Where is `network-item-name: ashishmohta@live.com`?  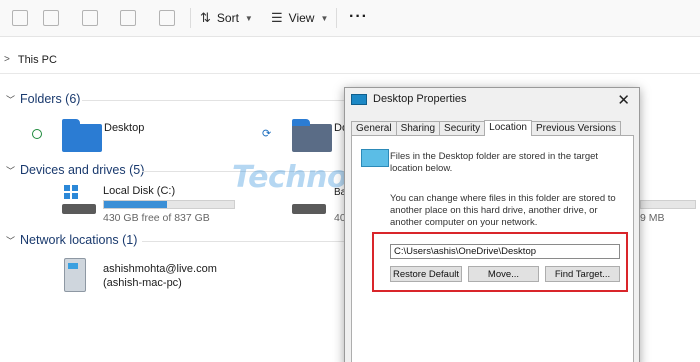
network-item-name: ashishmohta@live.com is located at coordinates (160, 269).